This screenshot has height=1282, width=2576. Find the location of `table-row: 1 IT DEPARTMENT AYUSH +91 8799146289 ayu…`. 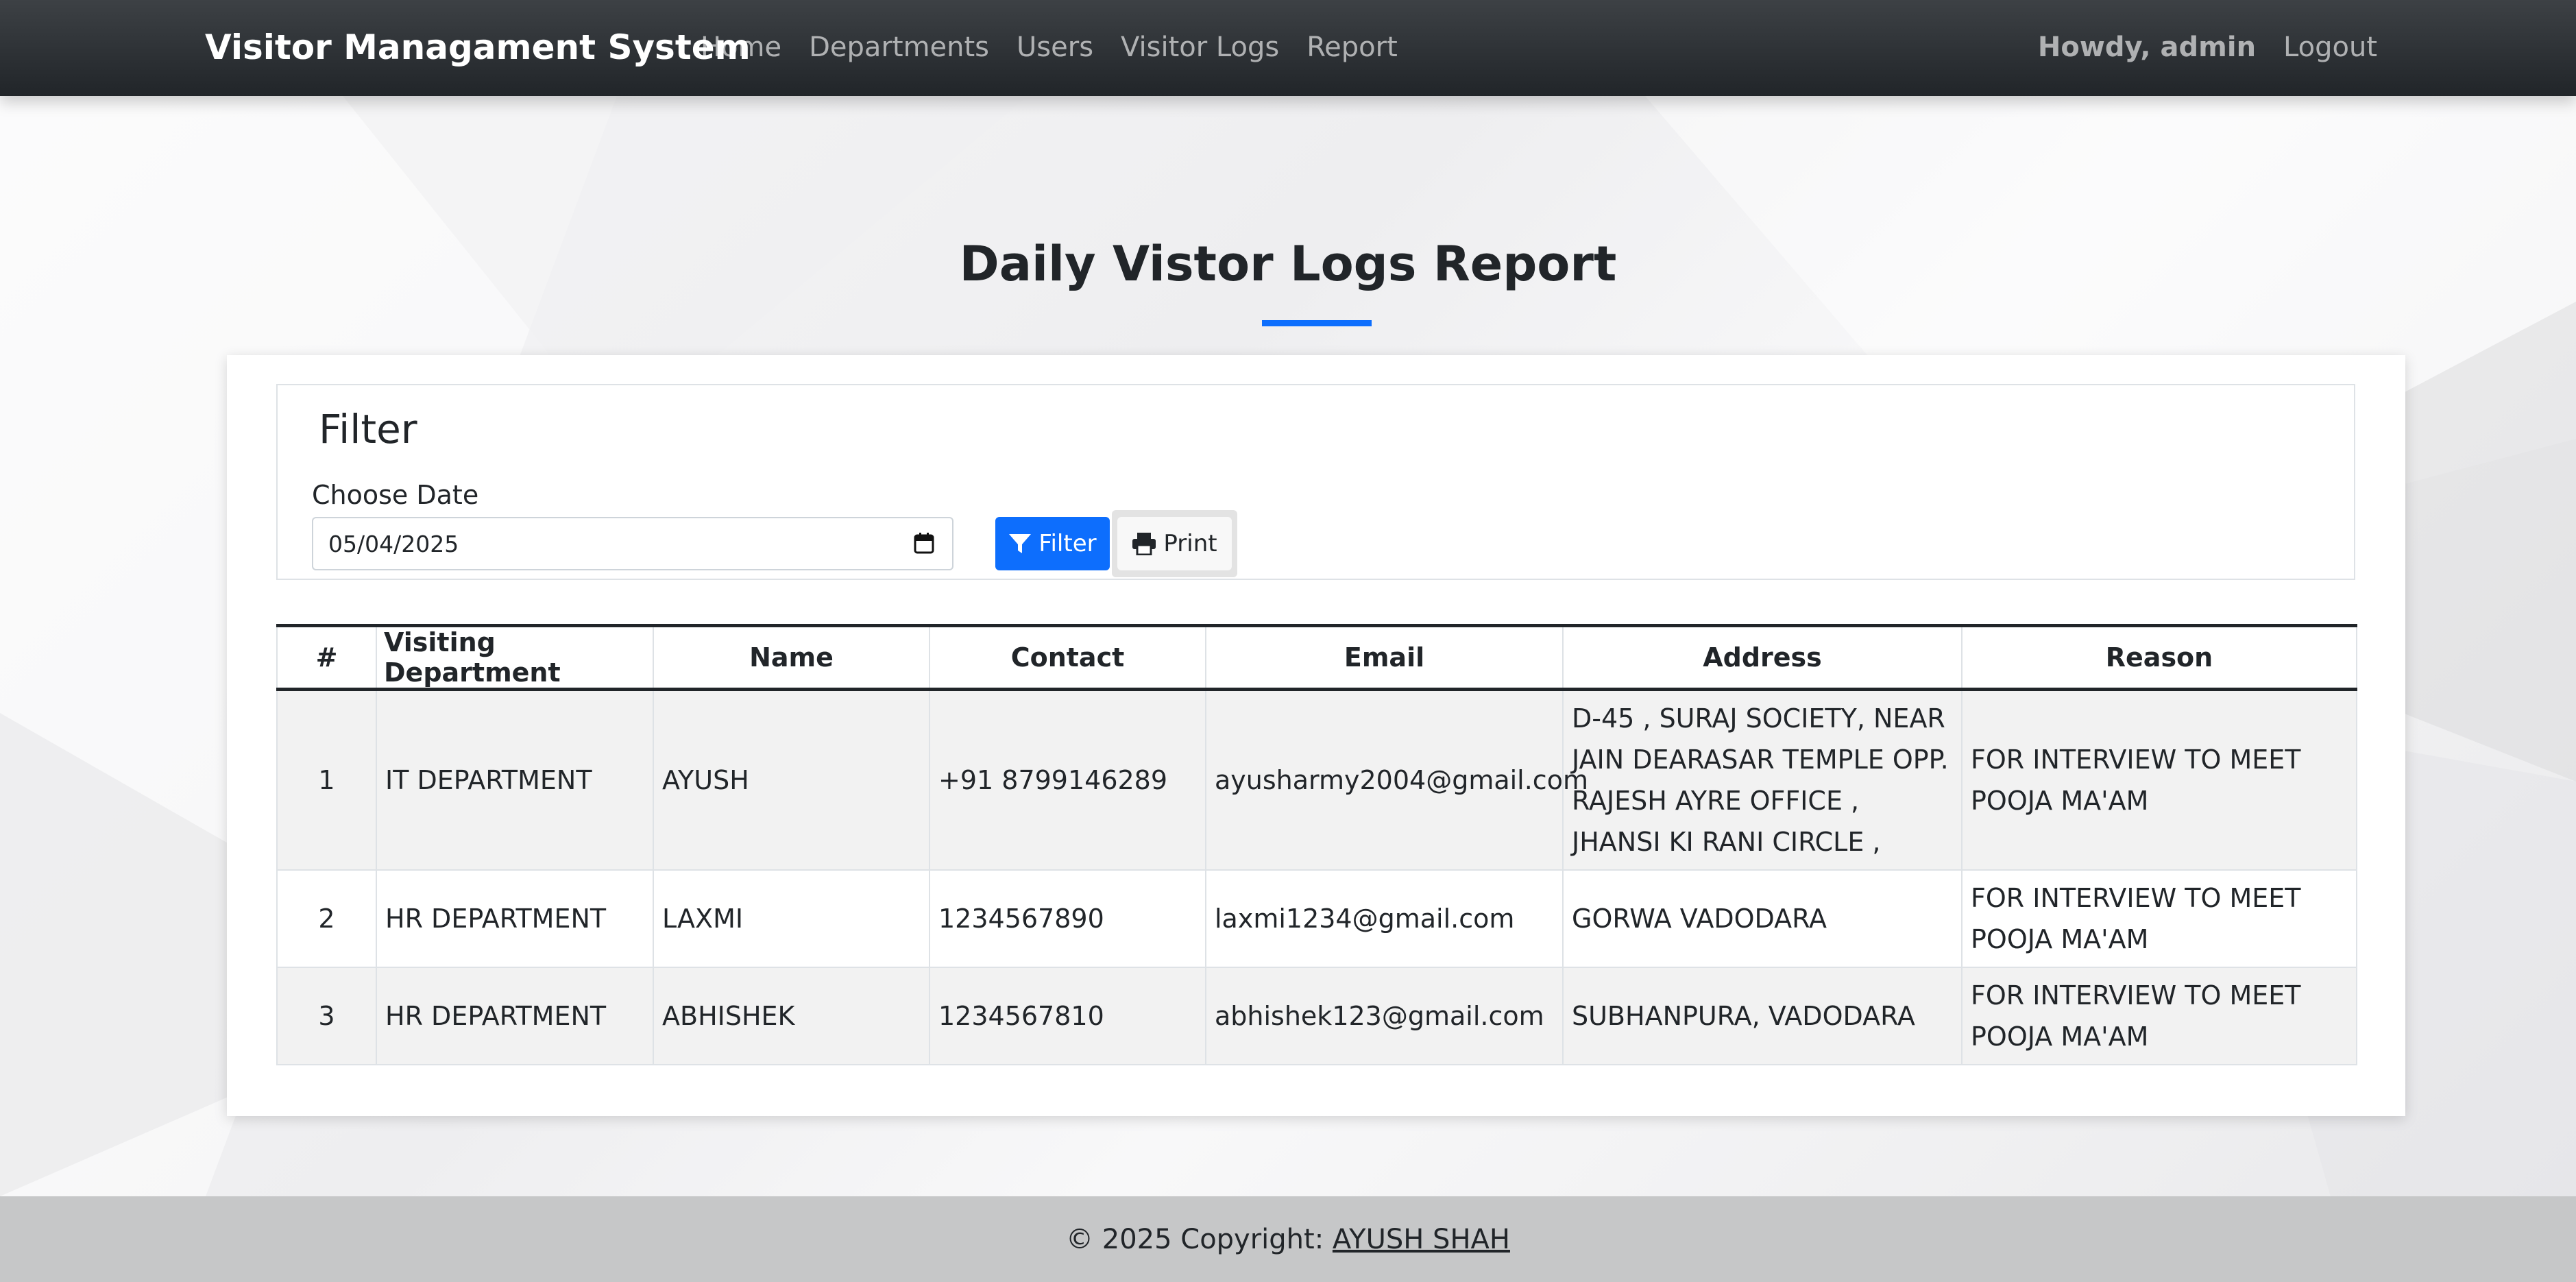

table-row: 1 IT DEPARTMENT AYUSH +91 8799146289 ayu… is located at coordinates (1316, 779).